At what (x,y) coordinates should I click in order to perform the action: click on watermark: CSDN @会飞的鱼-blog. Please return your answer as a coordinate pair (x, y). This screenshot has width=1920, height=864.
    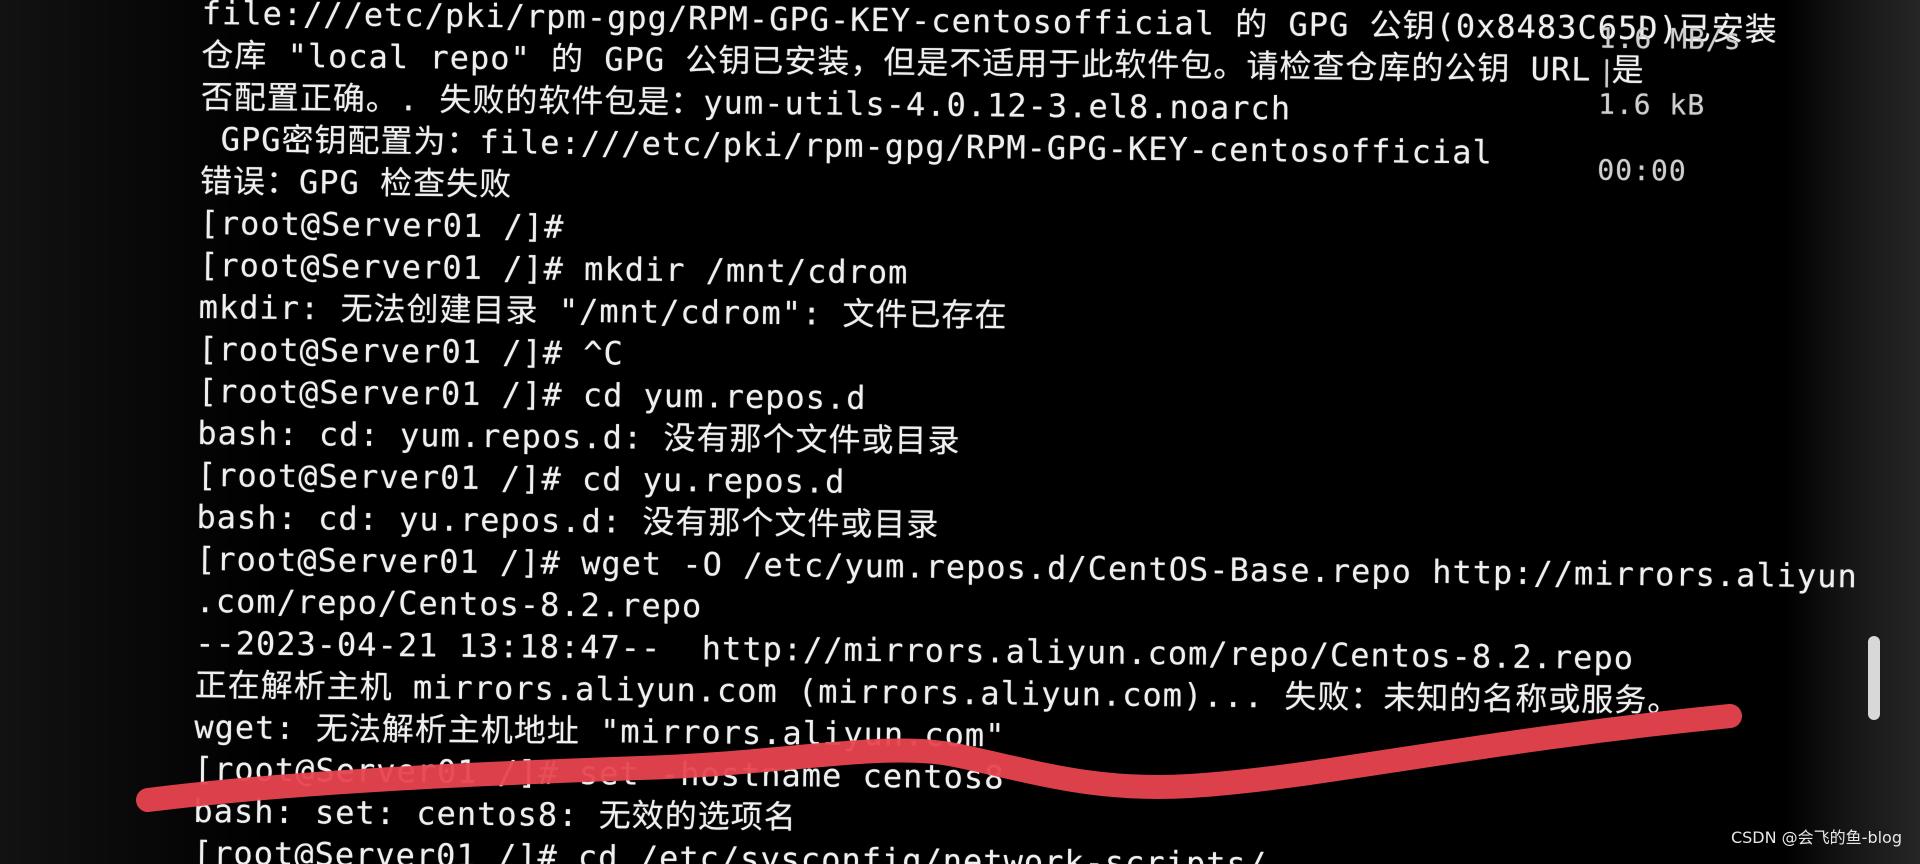
    Looking at the image, I should click on (1816, 837).